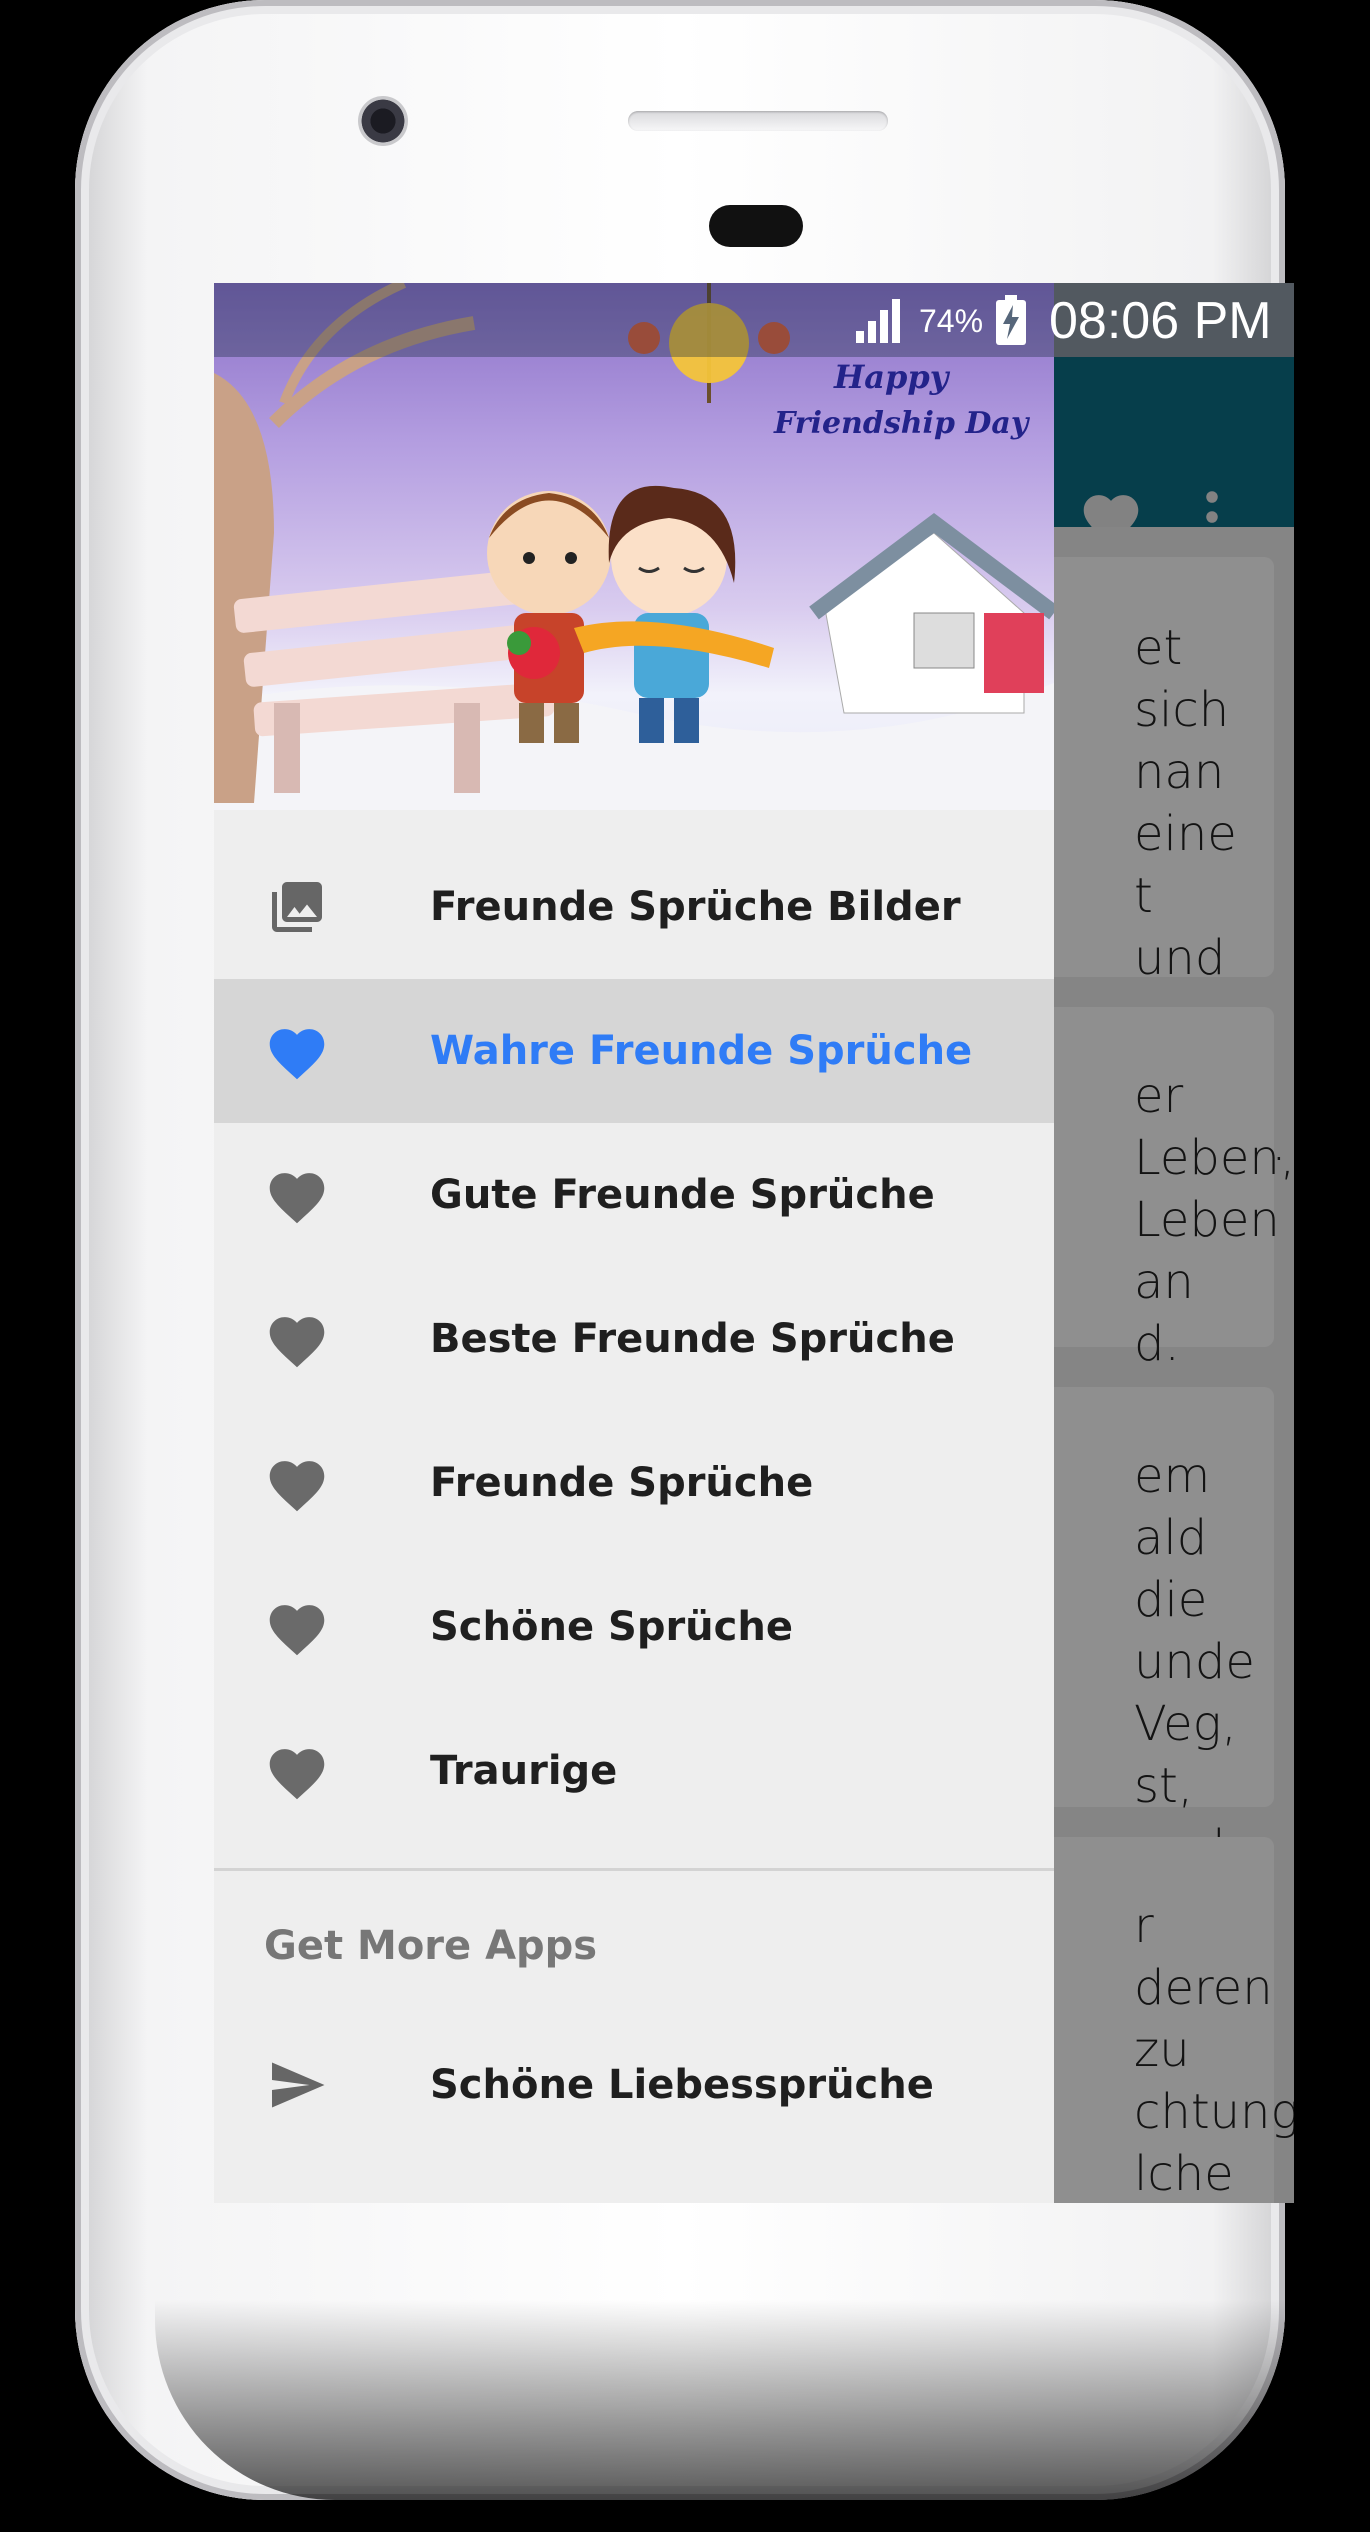 The image size is (1370, 2532). I want to click on nav-label: Freunde Sprüche Bilder, so click(695, 907).